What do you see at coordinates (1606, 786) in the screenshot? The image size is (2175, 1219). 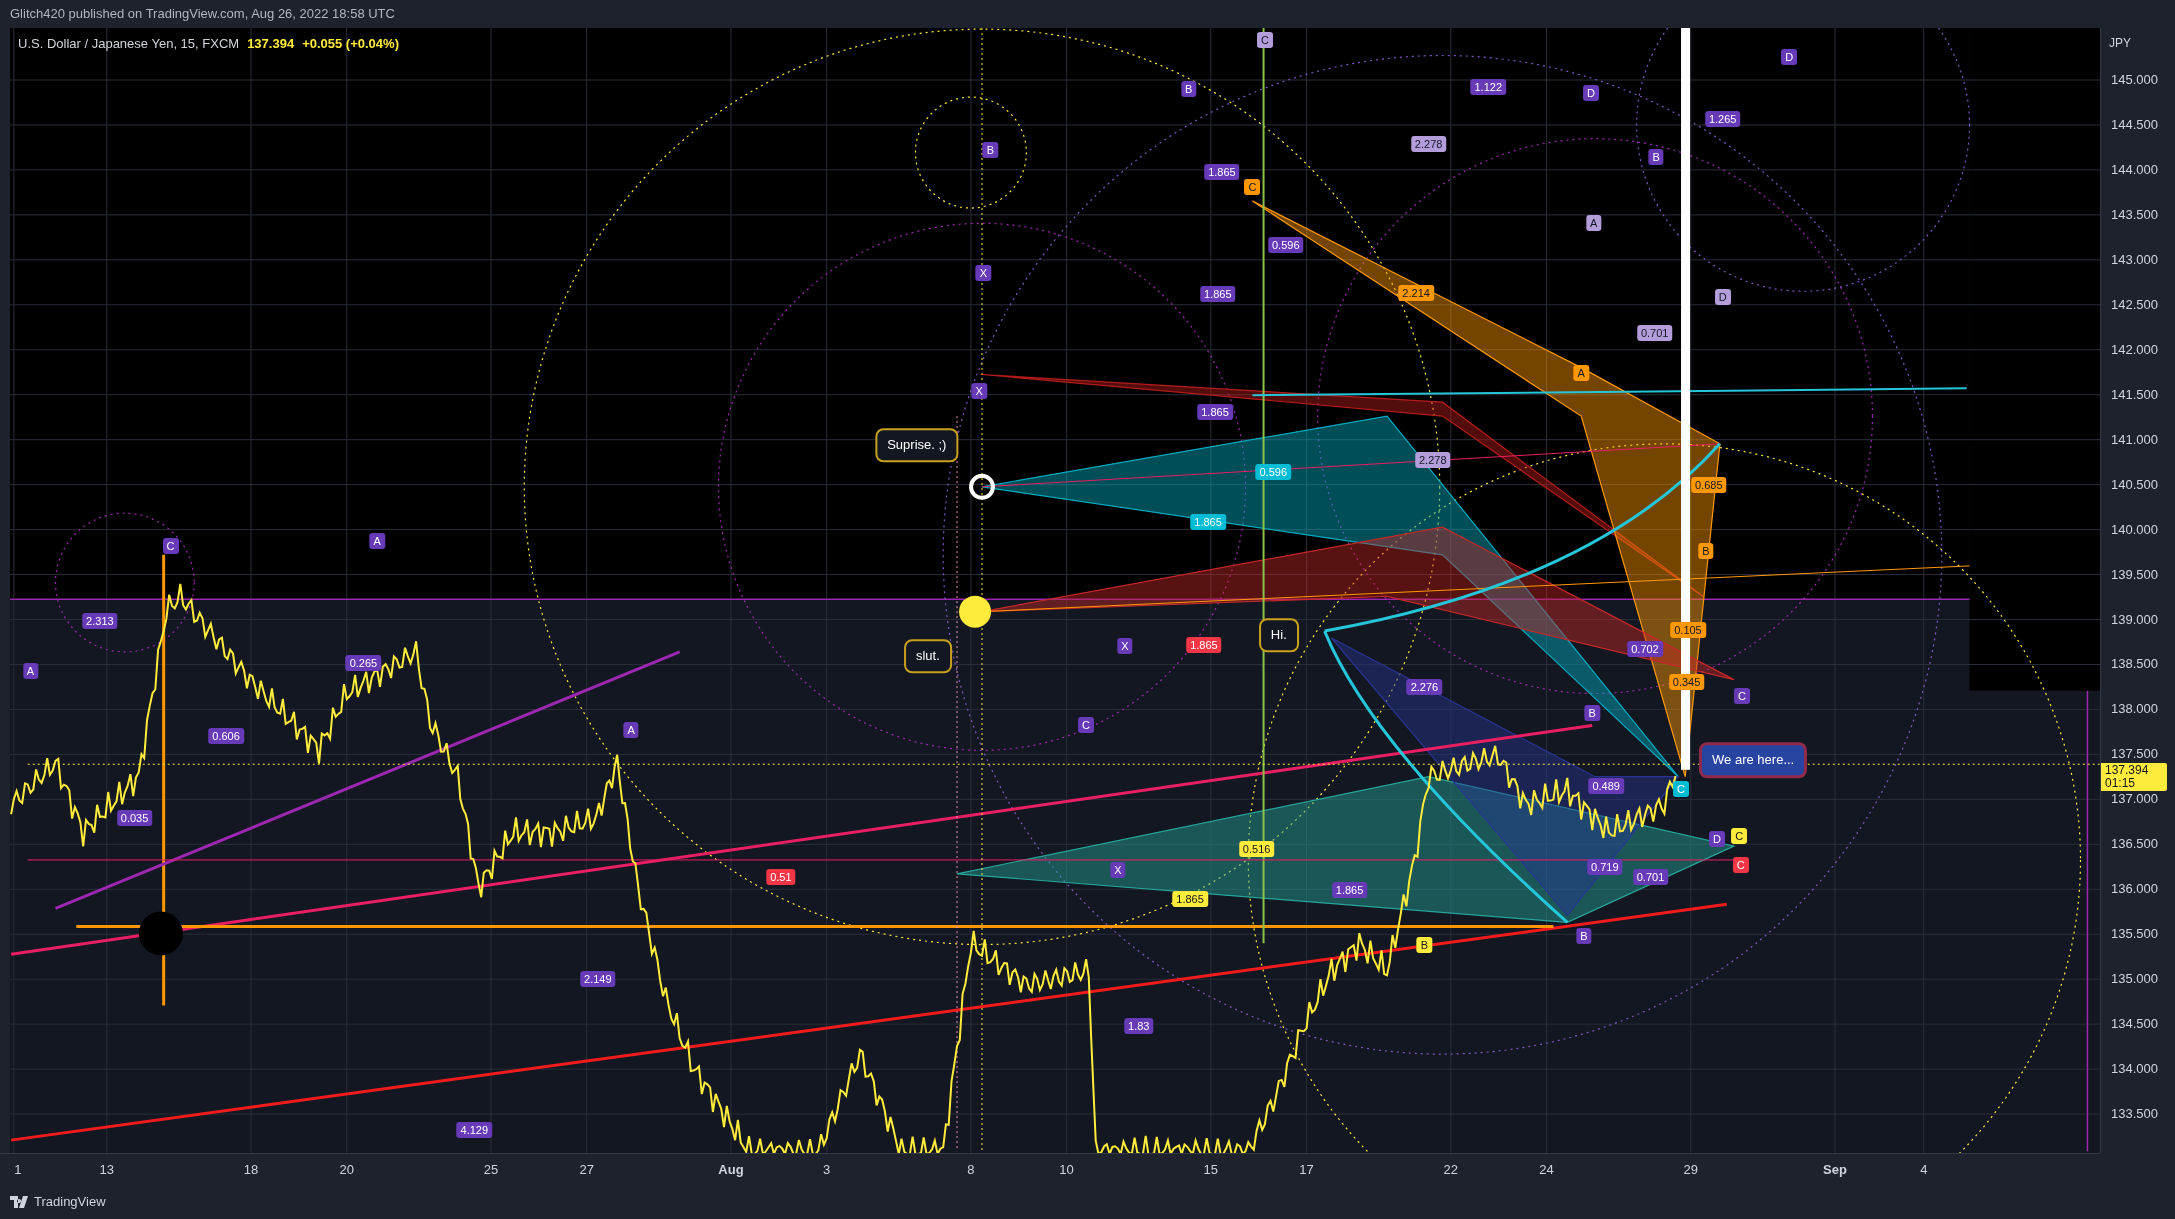 I see `pattern-point-label: 0.489` at bounding box center [1606, 786].